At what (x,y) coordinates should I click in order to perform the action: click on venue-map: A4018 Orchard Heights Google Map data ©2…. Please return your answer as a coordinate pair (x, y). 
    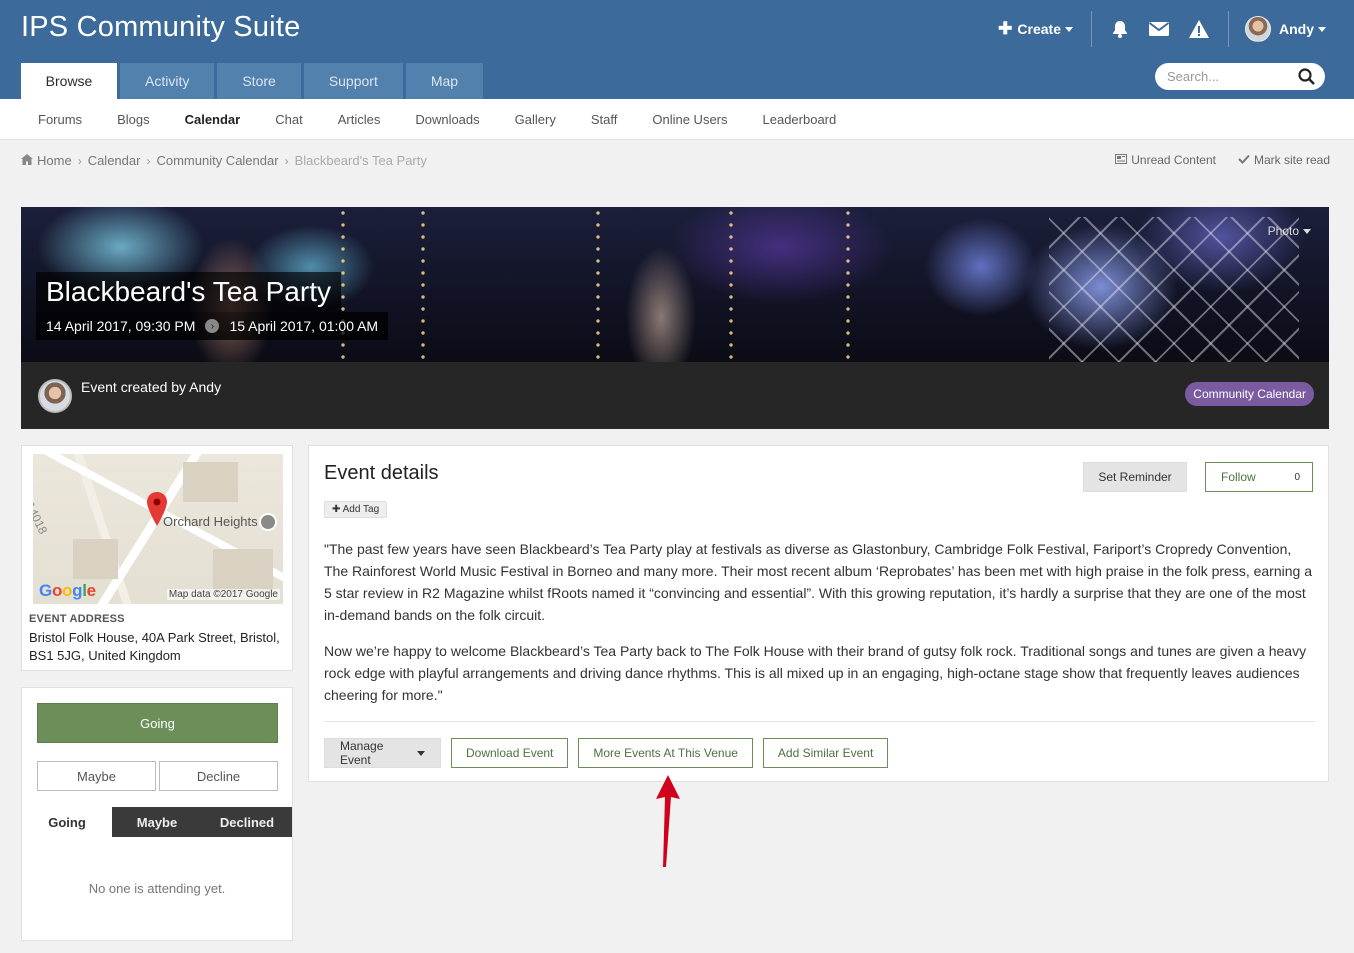
    Looking at the image, I should click on (158, 529).